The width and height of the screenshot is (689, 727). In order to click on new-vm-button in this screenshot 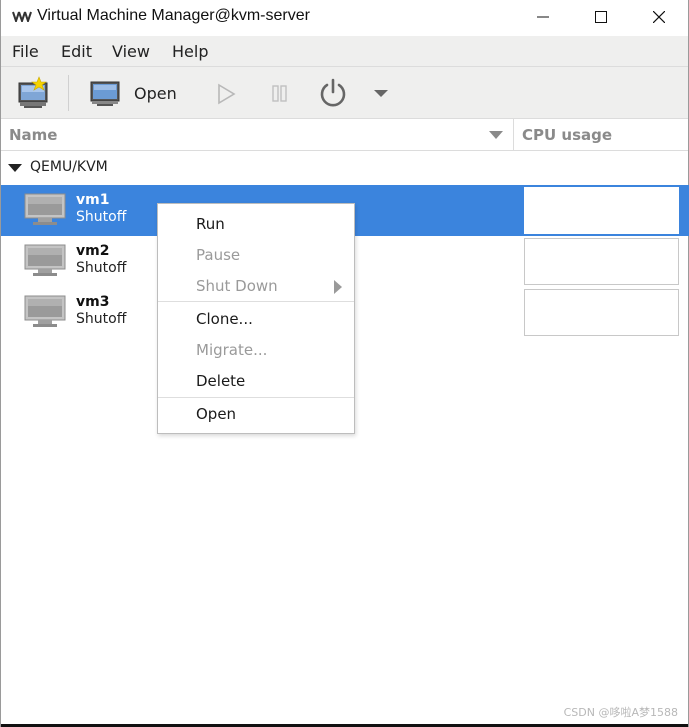, I will do `click(34, 93)`.